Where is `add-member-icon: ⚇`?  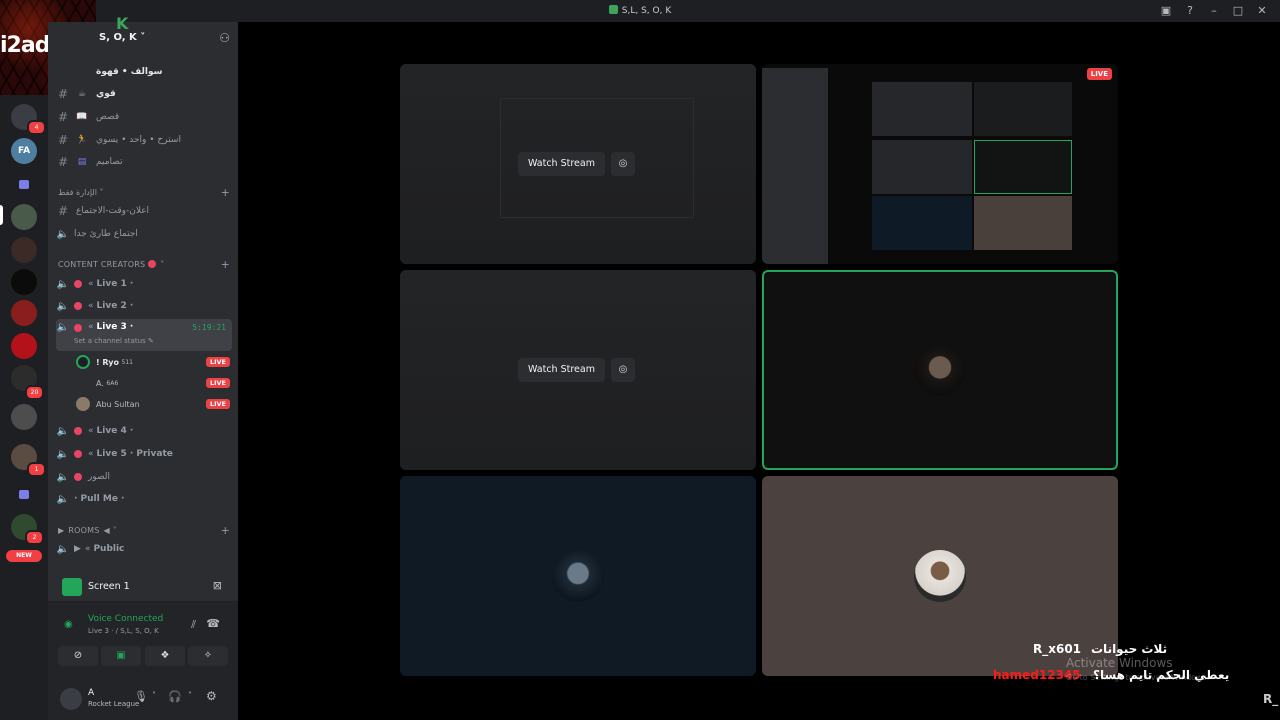
add-member-icon: ⚇ is located at coordinates (224, 38).